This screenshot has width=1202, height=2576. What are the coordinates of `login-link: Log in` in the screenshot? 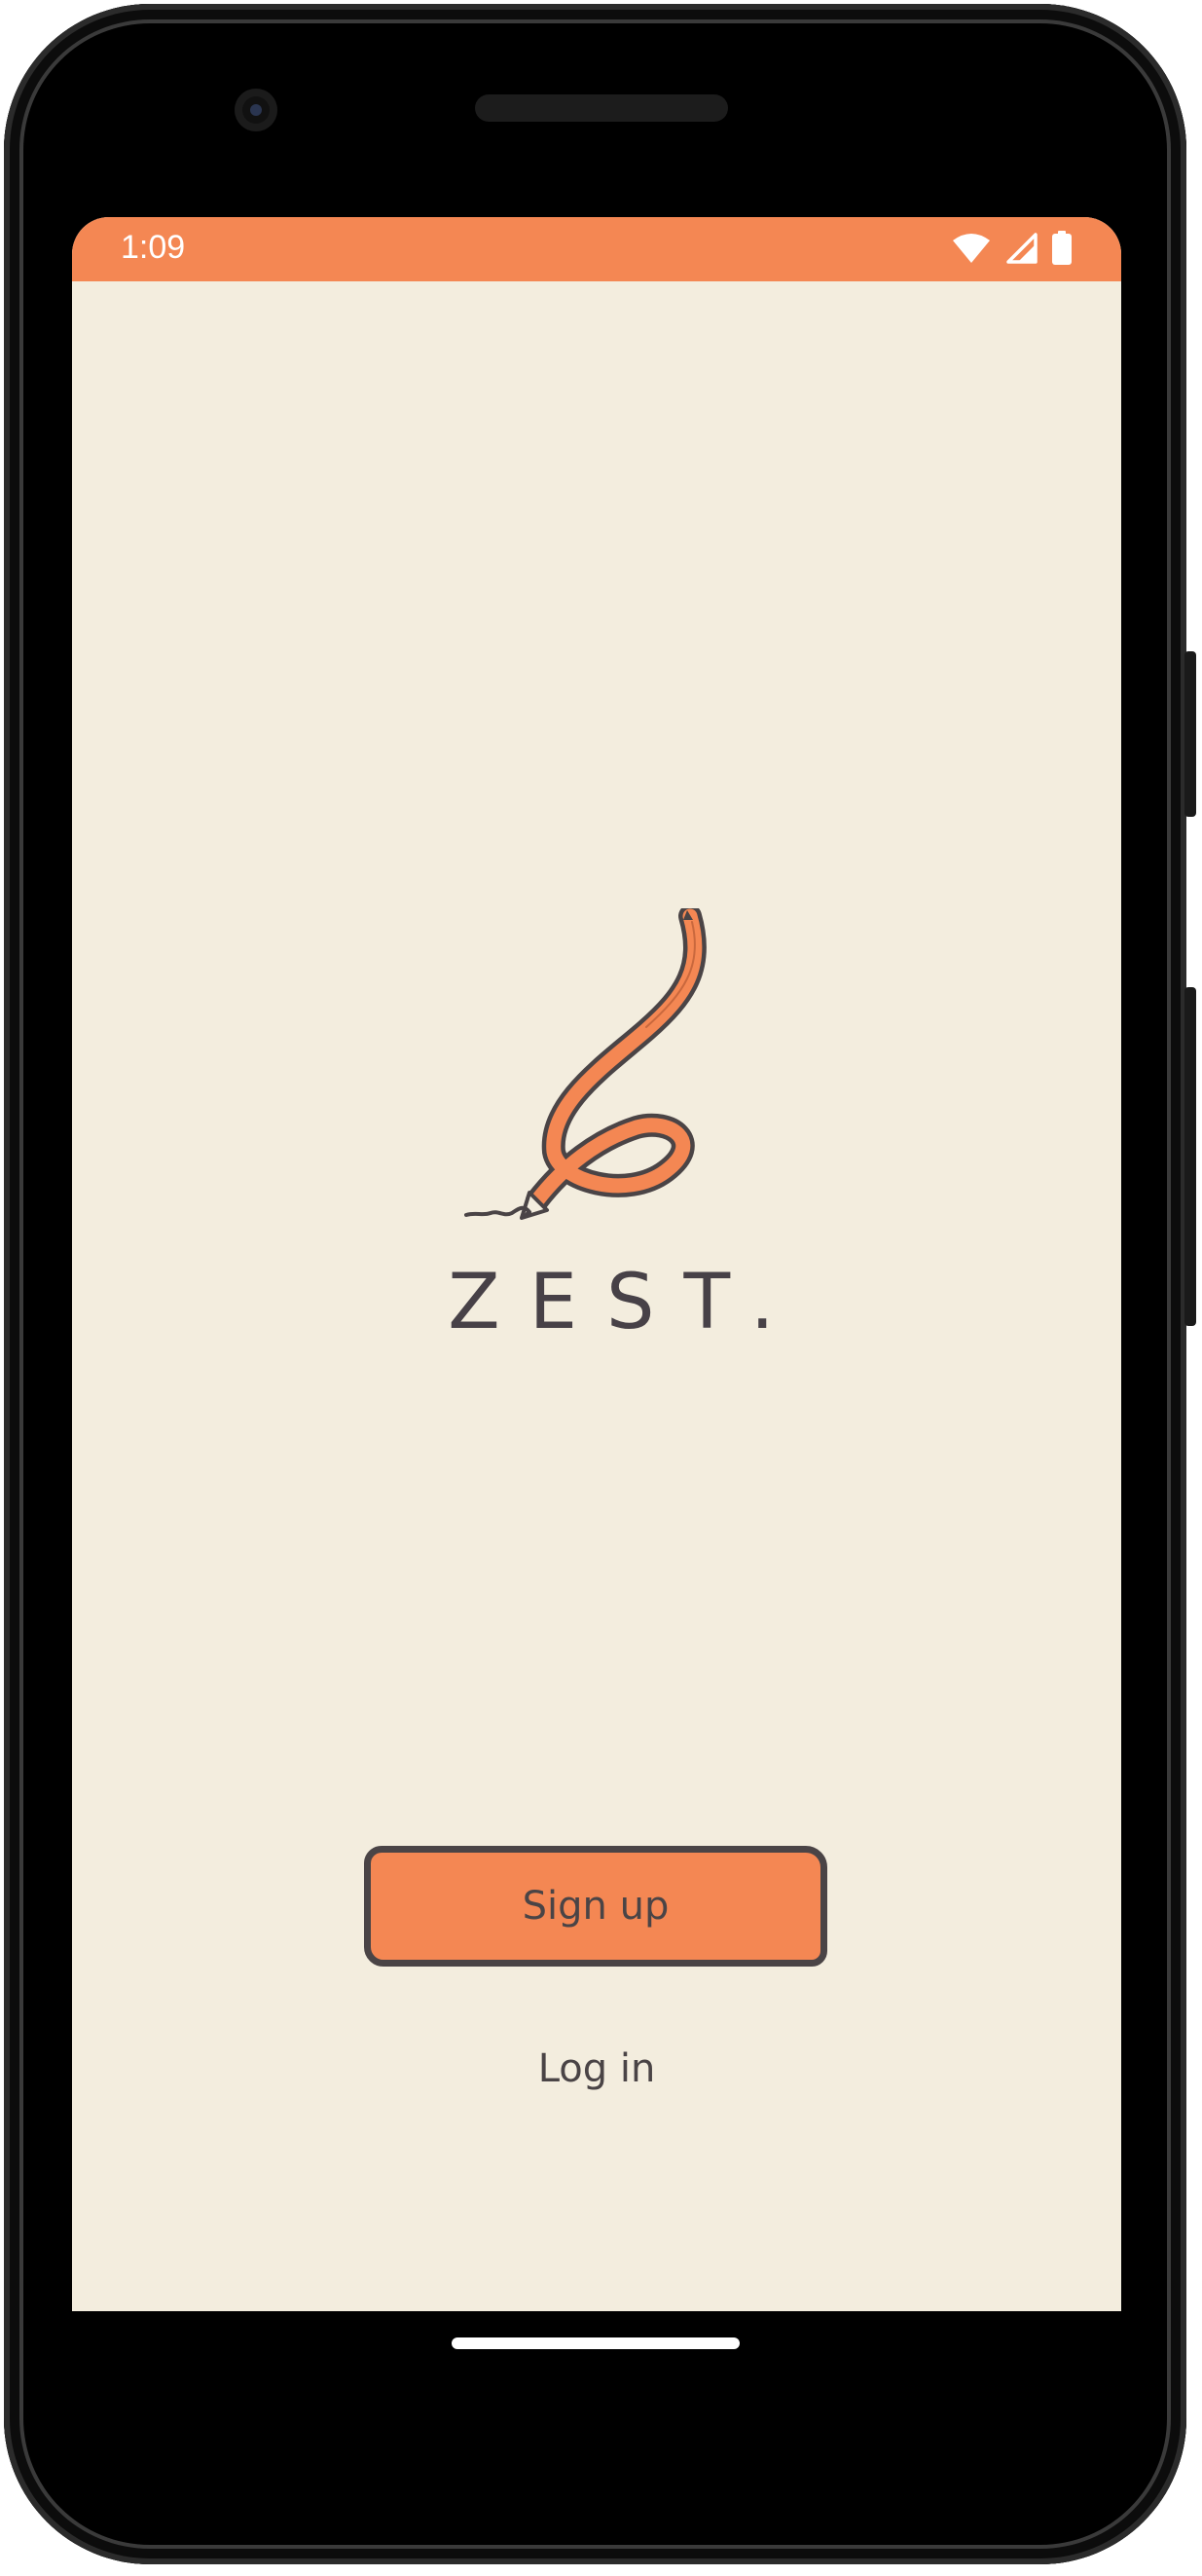 It's located at (597, 2068).